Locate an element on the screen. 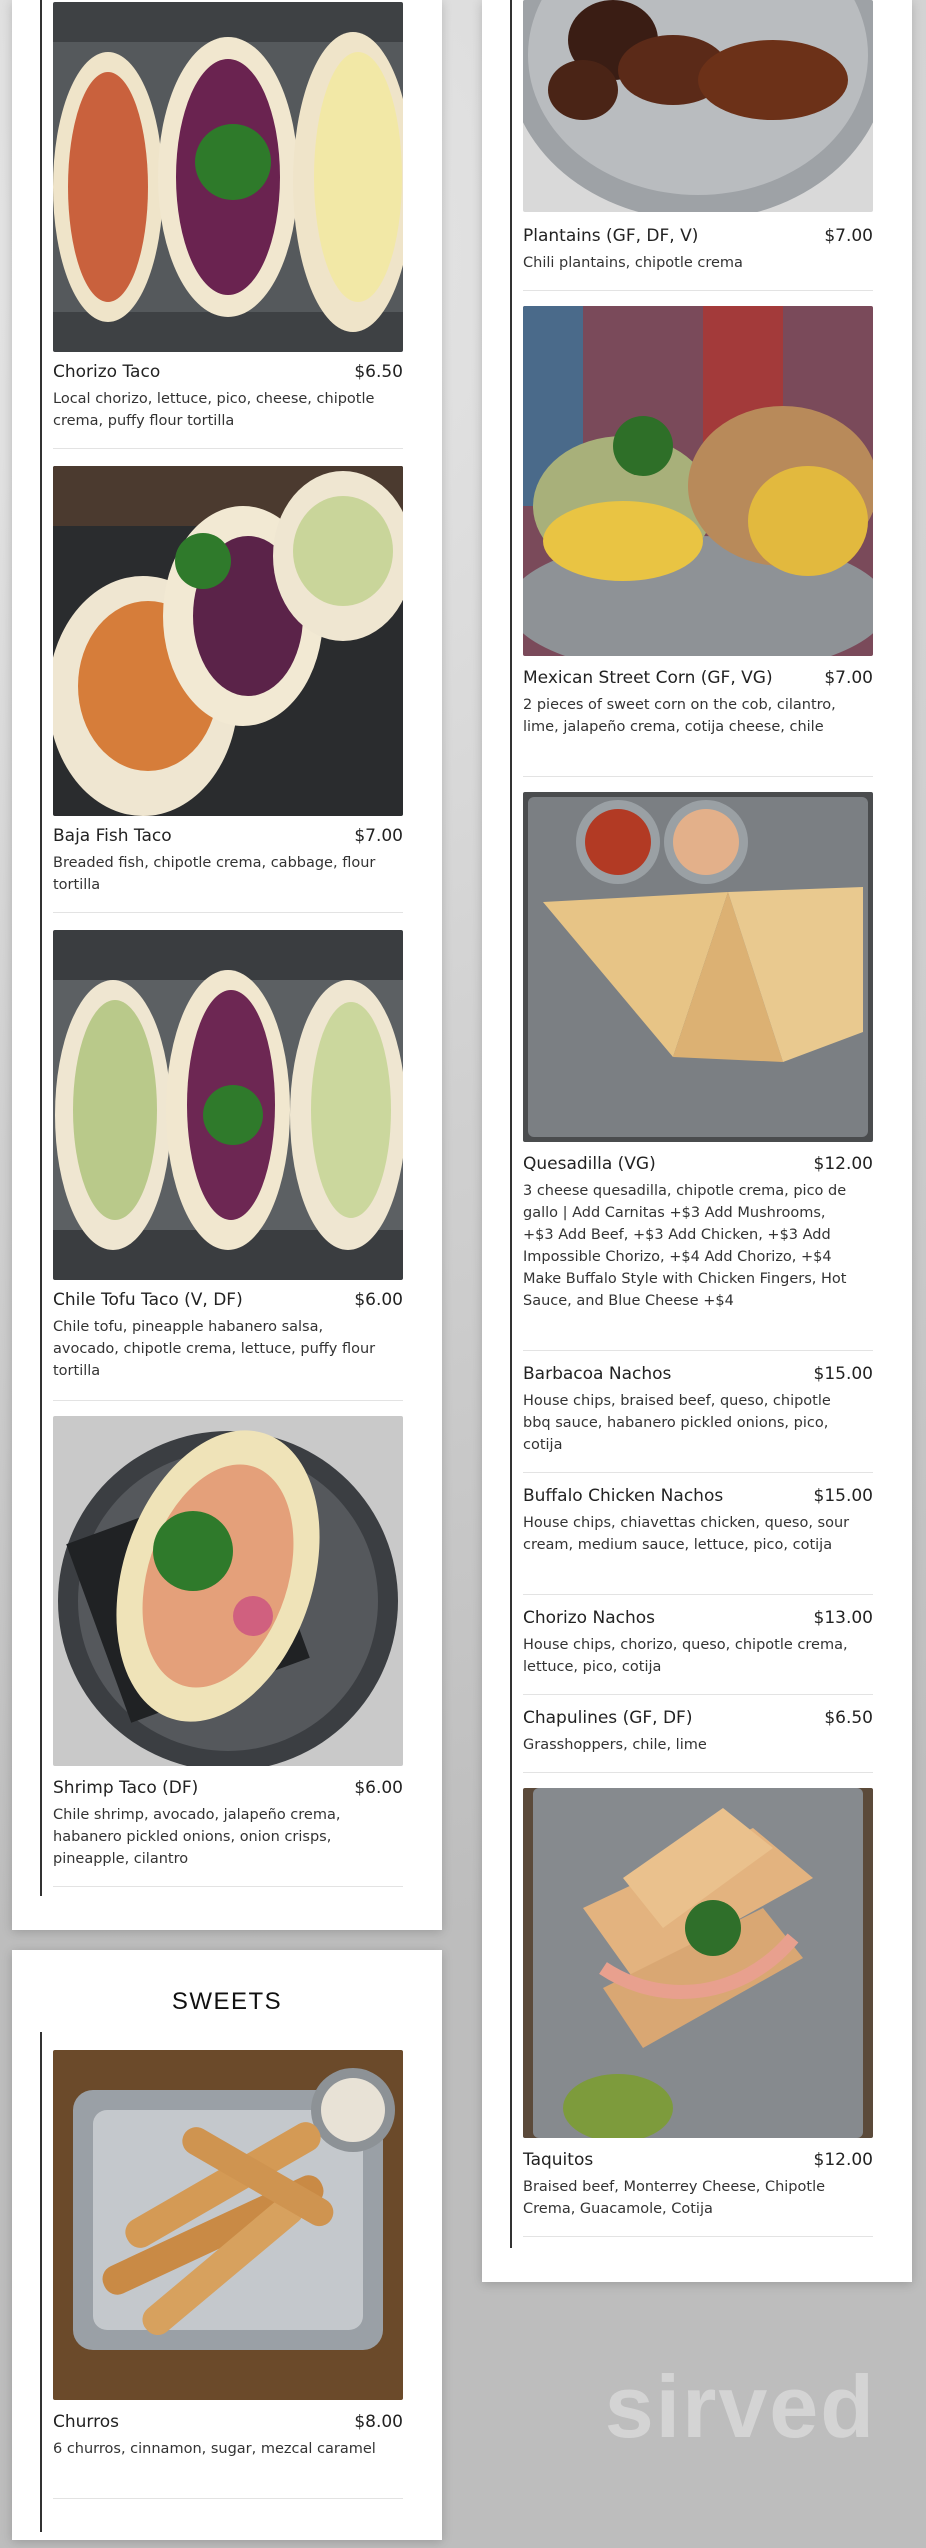  section-title: SWEETS is located at coordinates (227, 2001).